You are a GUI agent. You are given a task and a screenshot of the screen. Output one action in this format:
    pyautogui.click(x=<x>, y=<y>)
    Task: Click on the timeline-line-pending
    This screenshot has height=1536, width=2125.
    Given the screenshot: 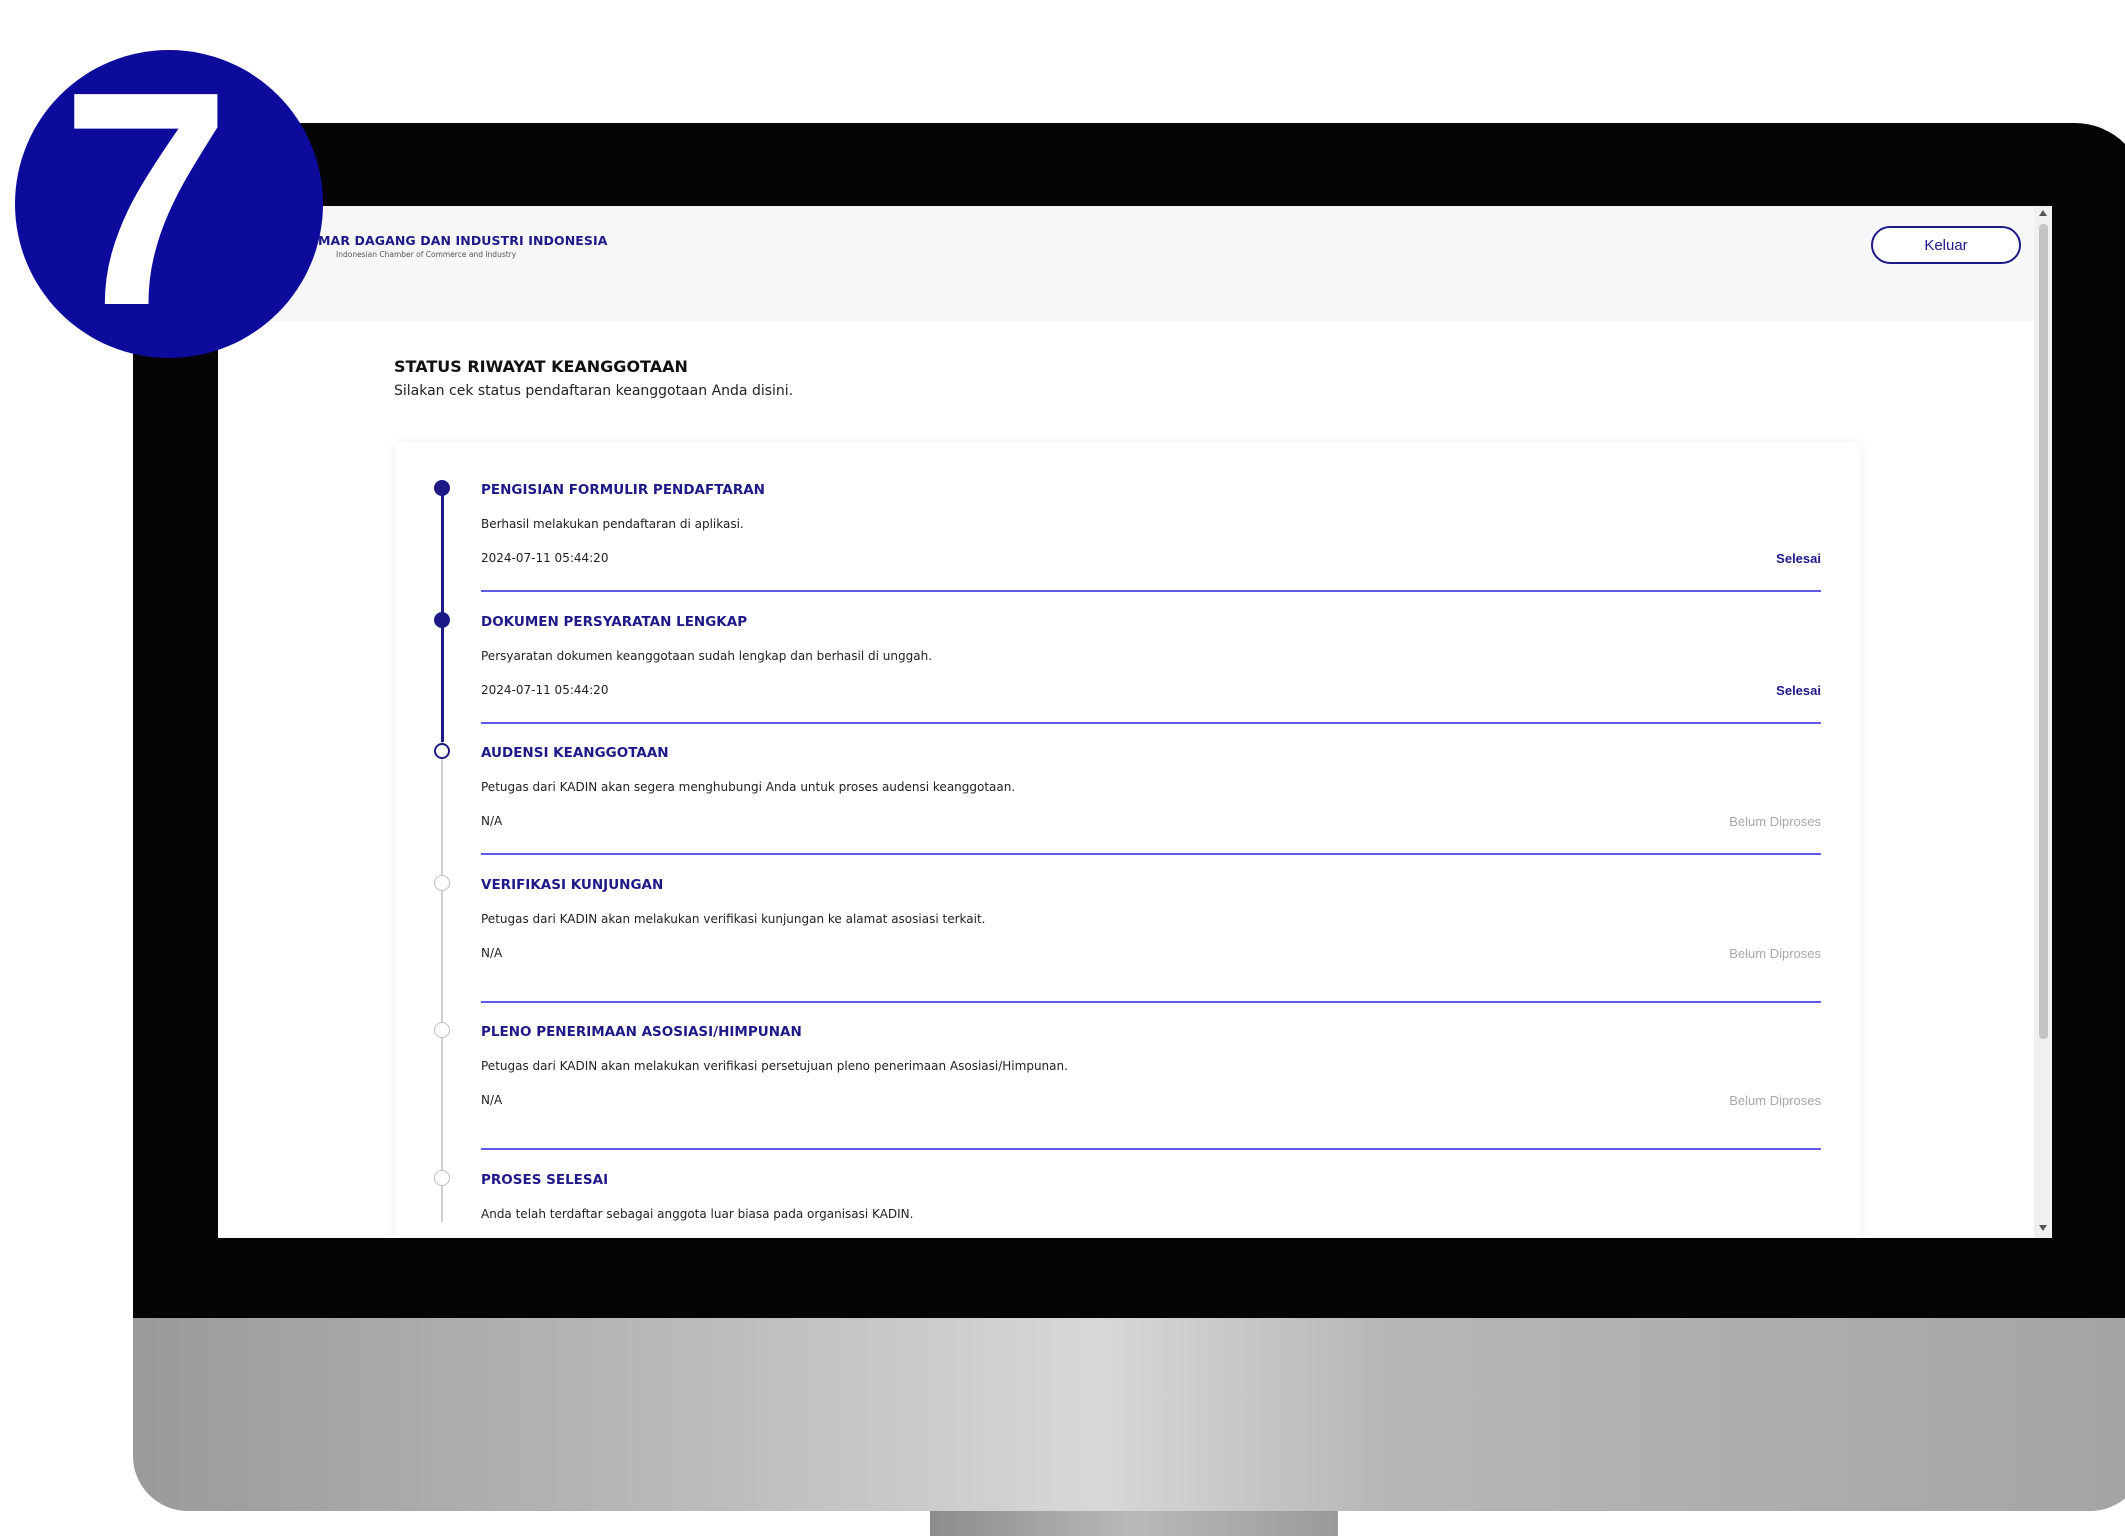 What is the action you would take?
    pyautogui.click(x=442, y=982)
    